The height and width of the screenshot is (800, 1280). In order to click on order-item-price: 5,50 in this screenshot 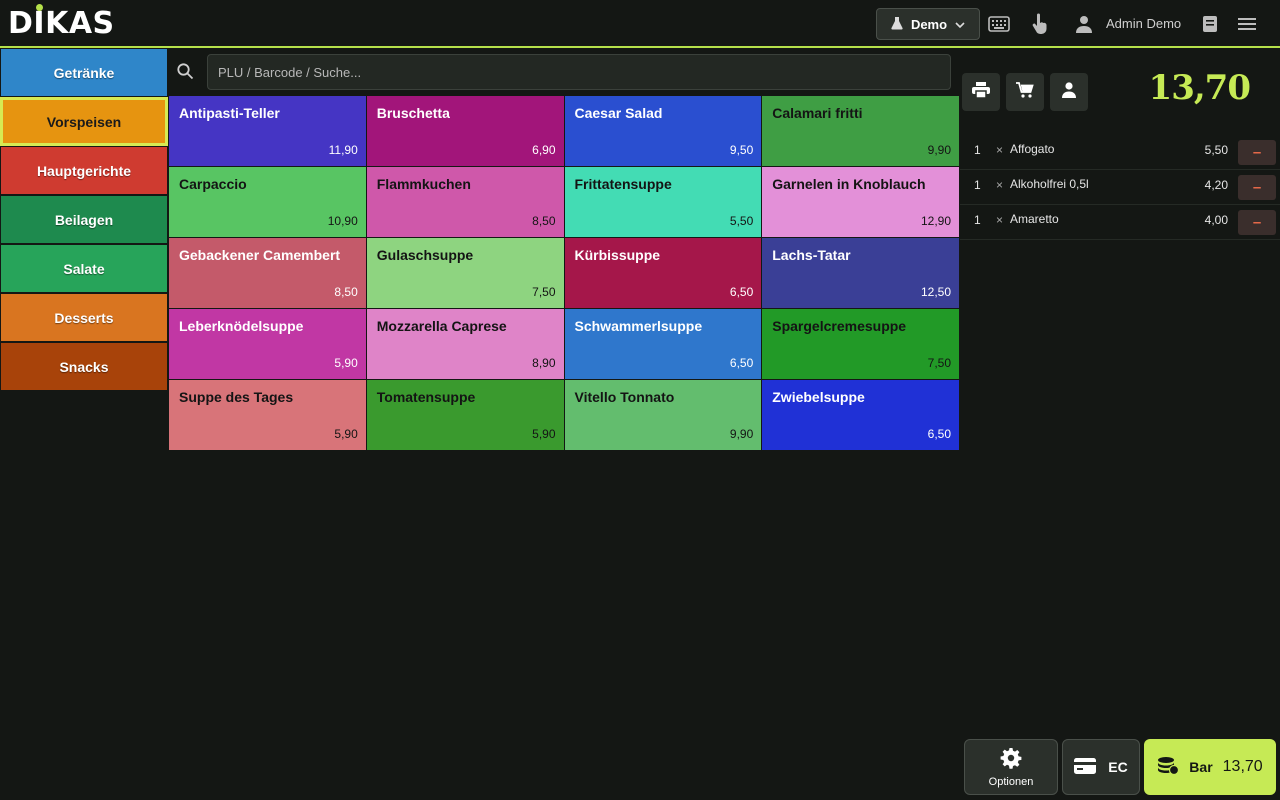, I will do `click(1216, 150)`.